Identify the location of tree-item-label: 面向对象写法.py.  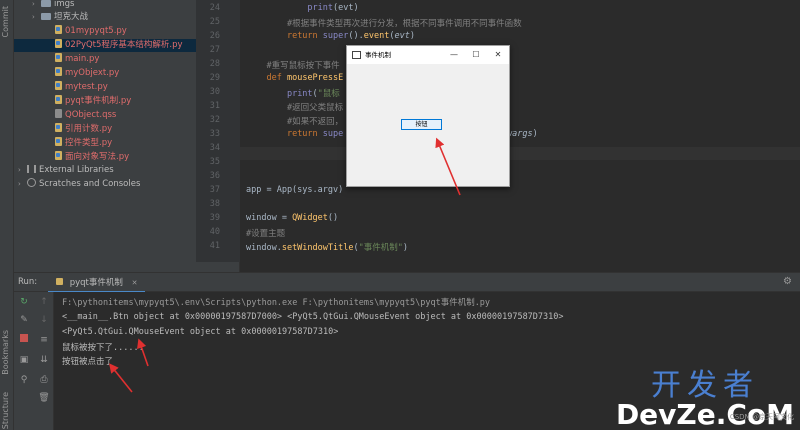
(97, 157).